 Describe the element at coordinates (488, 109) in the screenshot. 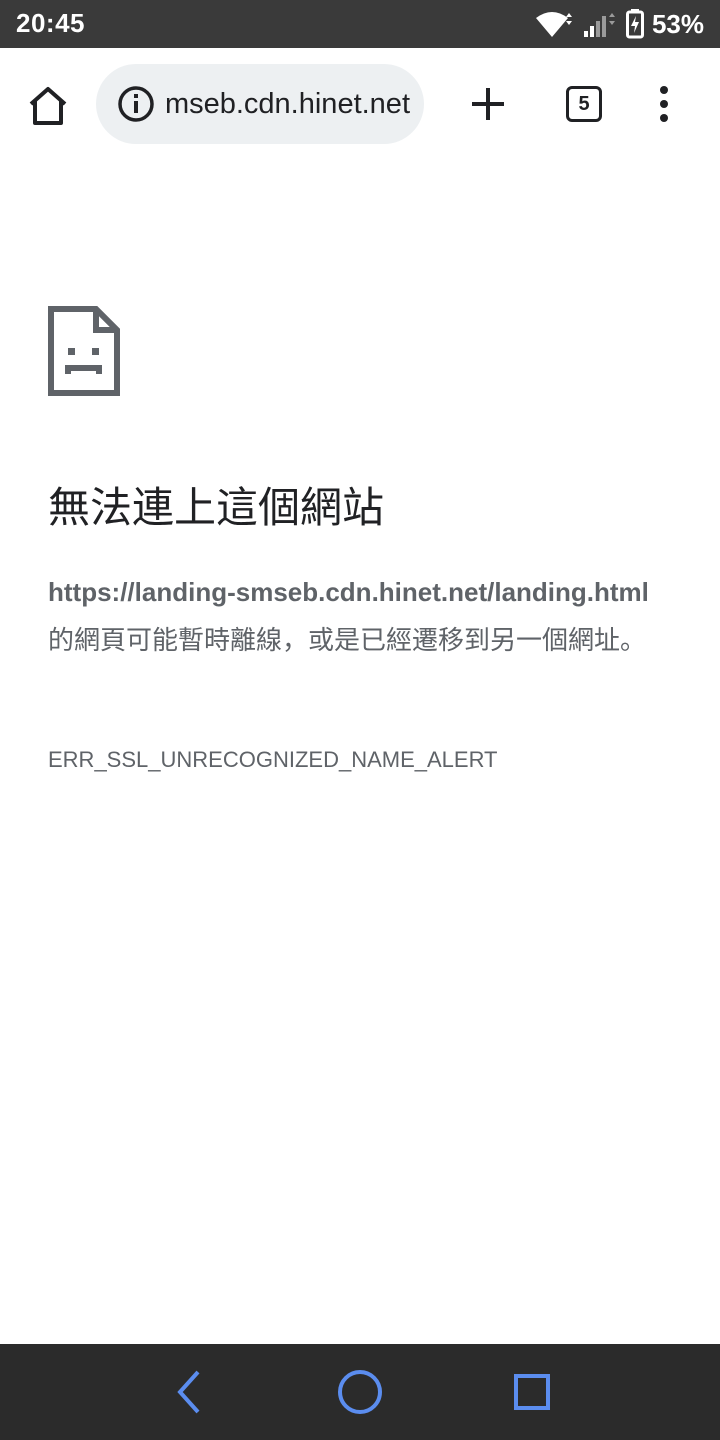

I see `plus-icon` at that location.